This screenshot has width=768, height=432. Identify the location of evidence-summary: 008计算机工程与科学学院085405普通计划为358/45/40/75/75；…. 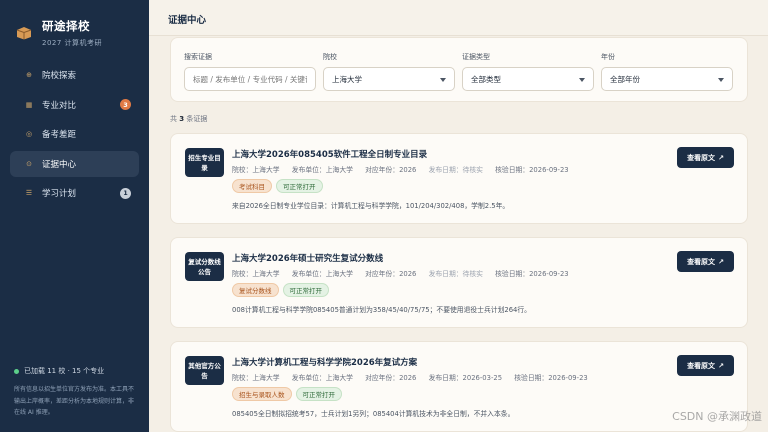
(381, 310).